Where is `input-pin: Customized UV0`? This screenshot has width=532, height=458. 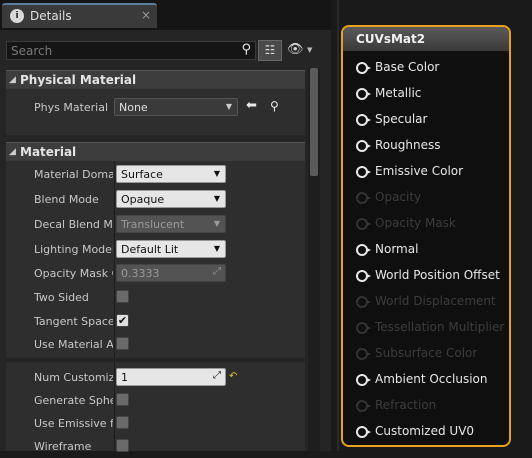 input-pin: Customized UV0 is located at coordinates (426, 432).